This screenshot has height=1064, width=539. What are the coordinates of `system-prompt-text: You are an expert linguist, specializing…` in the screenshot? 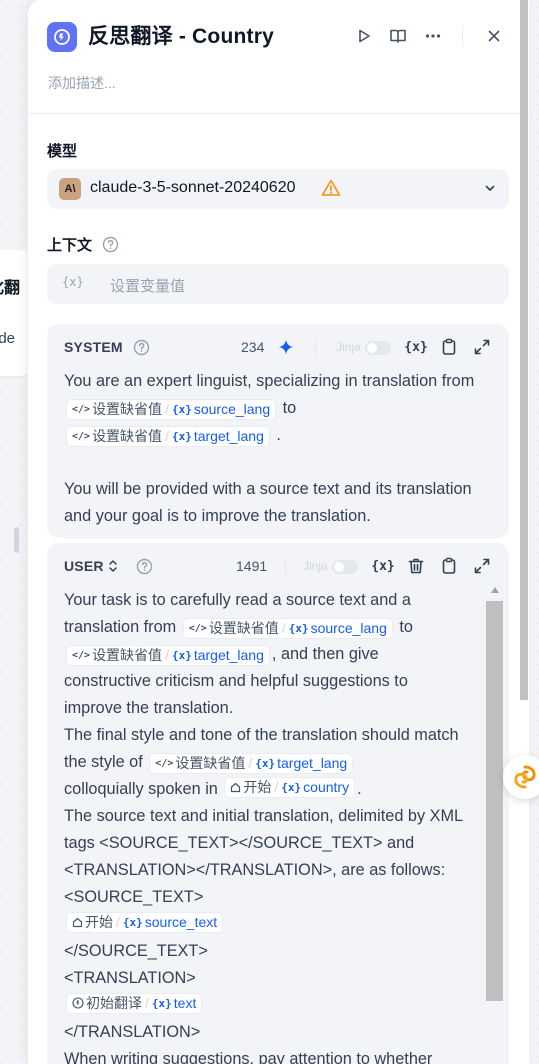 It's located at (278, 449).